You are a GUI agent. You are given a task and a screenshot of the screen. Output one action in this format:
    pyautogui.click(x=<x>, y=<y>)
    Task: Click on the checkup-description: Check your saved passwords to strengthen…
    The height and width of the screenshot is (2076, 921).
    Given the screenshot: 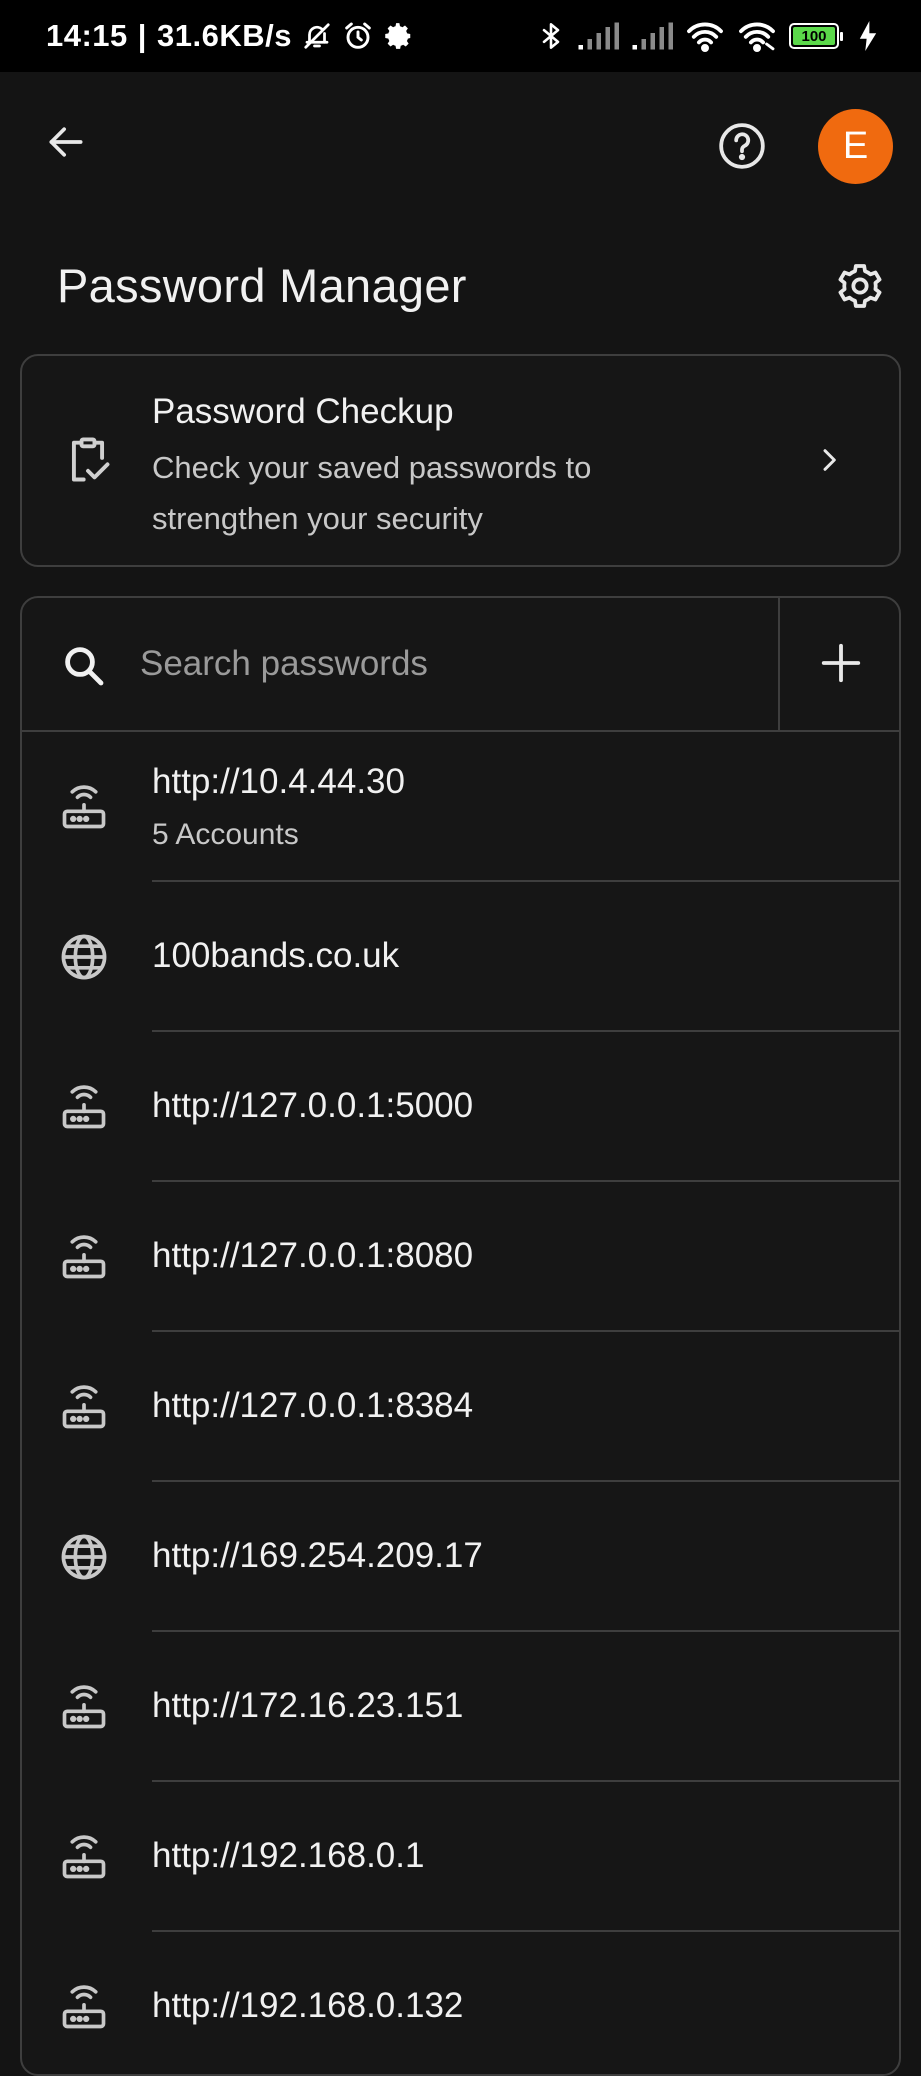 What is the action you would take?
    pyautogui.click(x=372, y=493)
    